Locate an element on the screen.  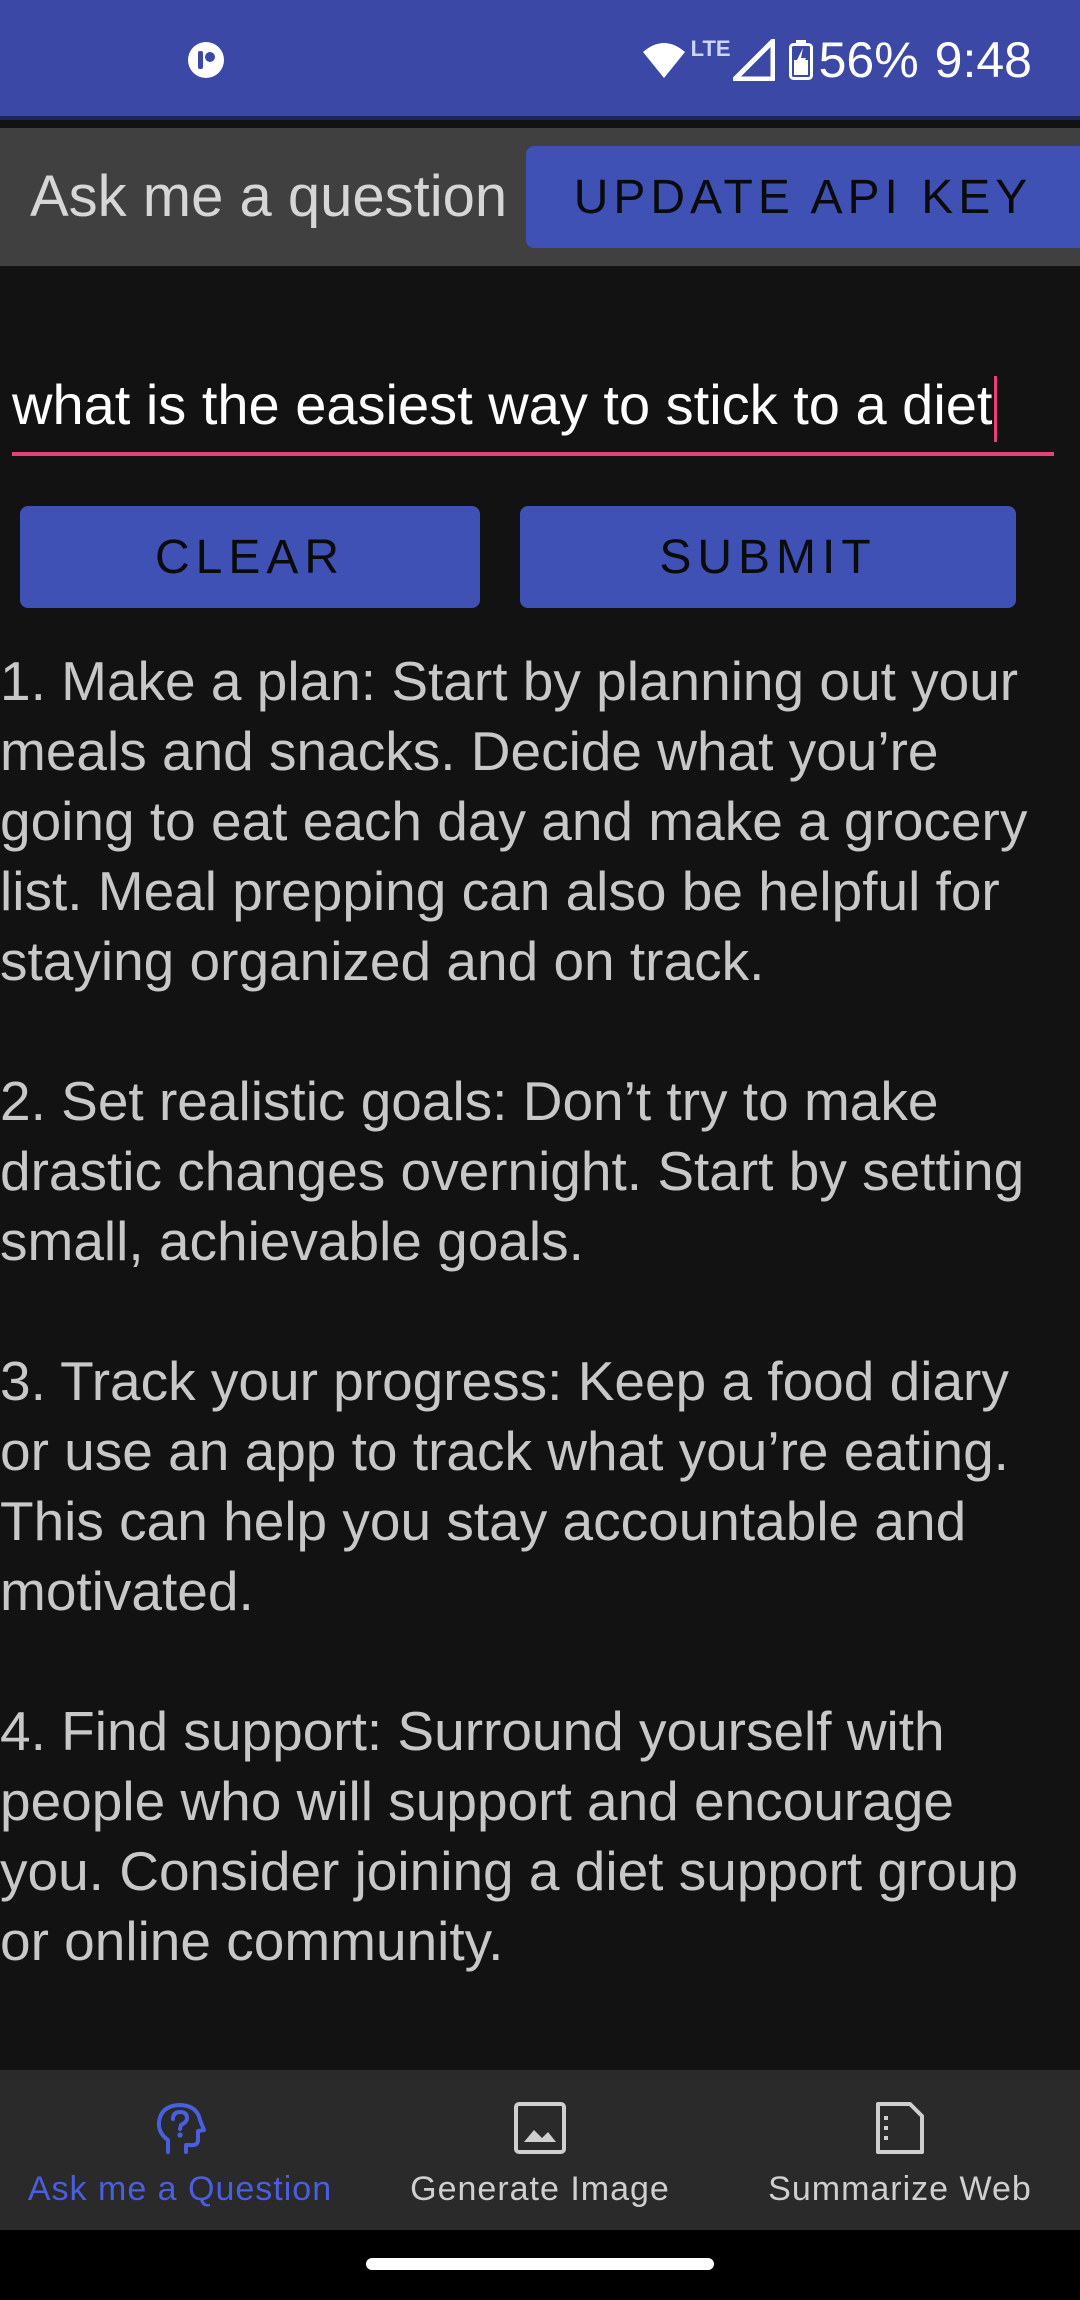
network-type-label: LTE is located at coordinates (710, 48).